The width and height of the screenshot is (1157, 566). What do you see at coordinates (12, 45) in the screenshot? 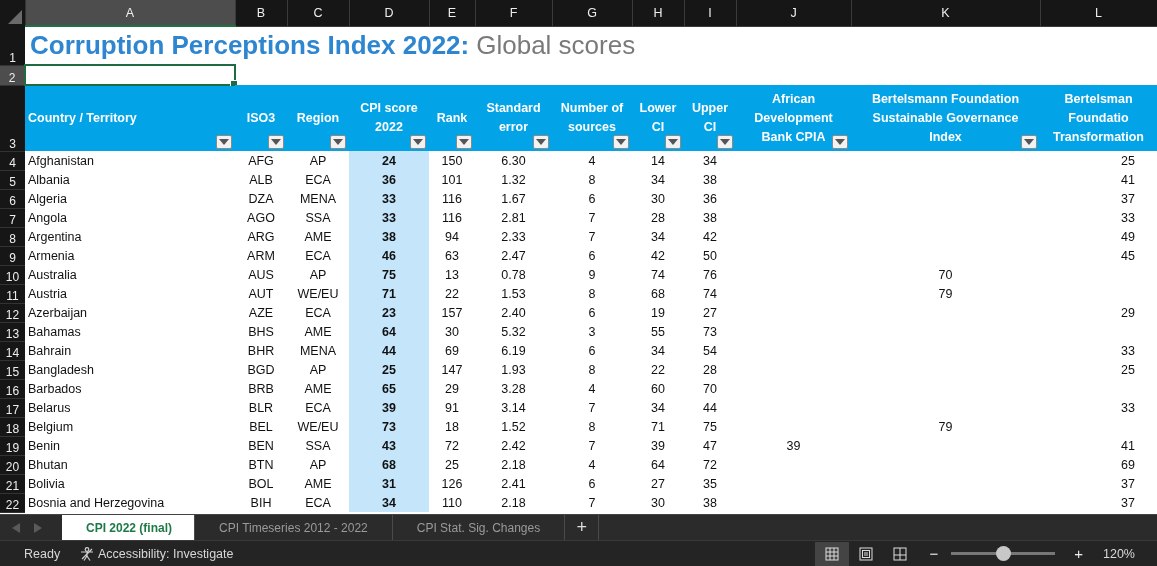
I see `row-header: 1` at bounding box center [12, 45].